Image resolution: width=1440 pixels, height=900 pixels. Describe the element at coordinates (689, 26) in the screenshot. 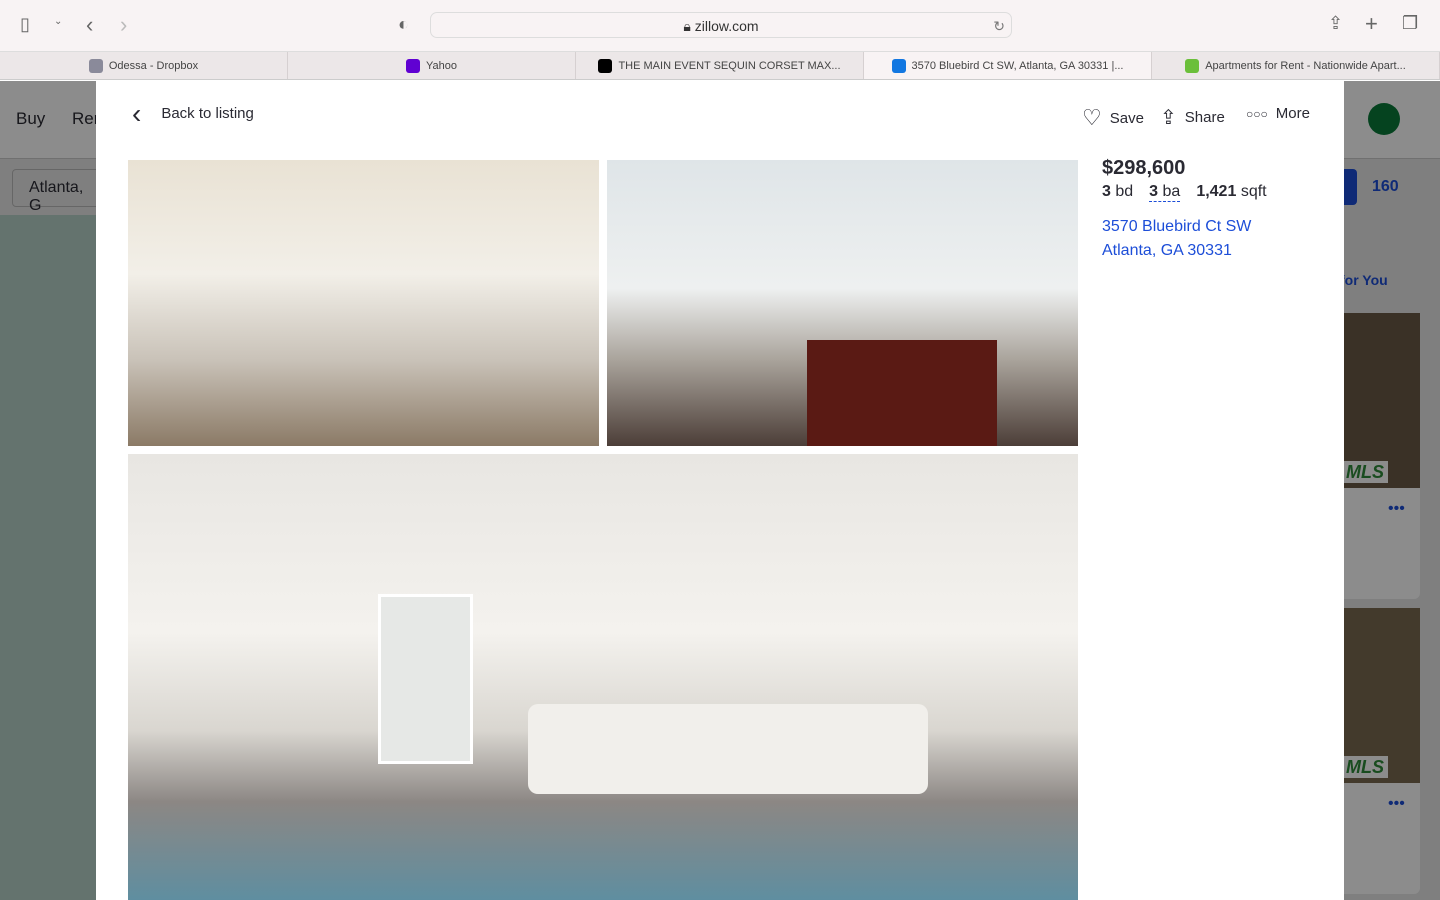

I see `lock-icon: 🔒︎` at that location.